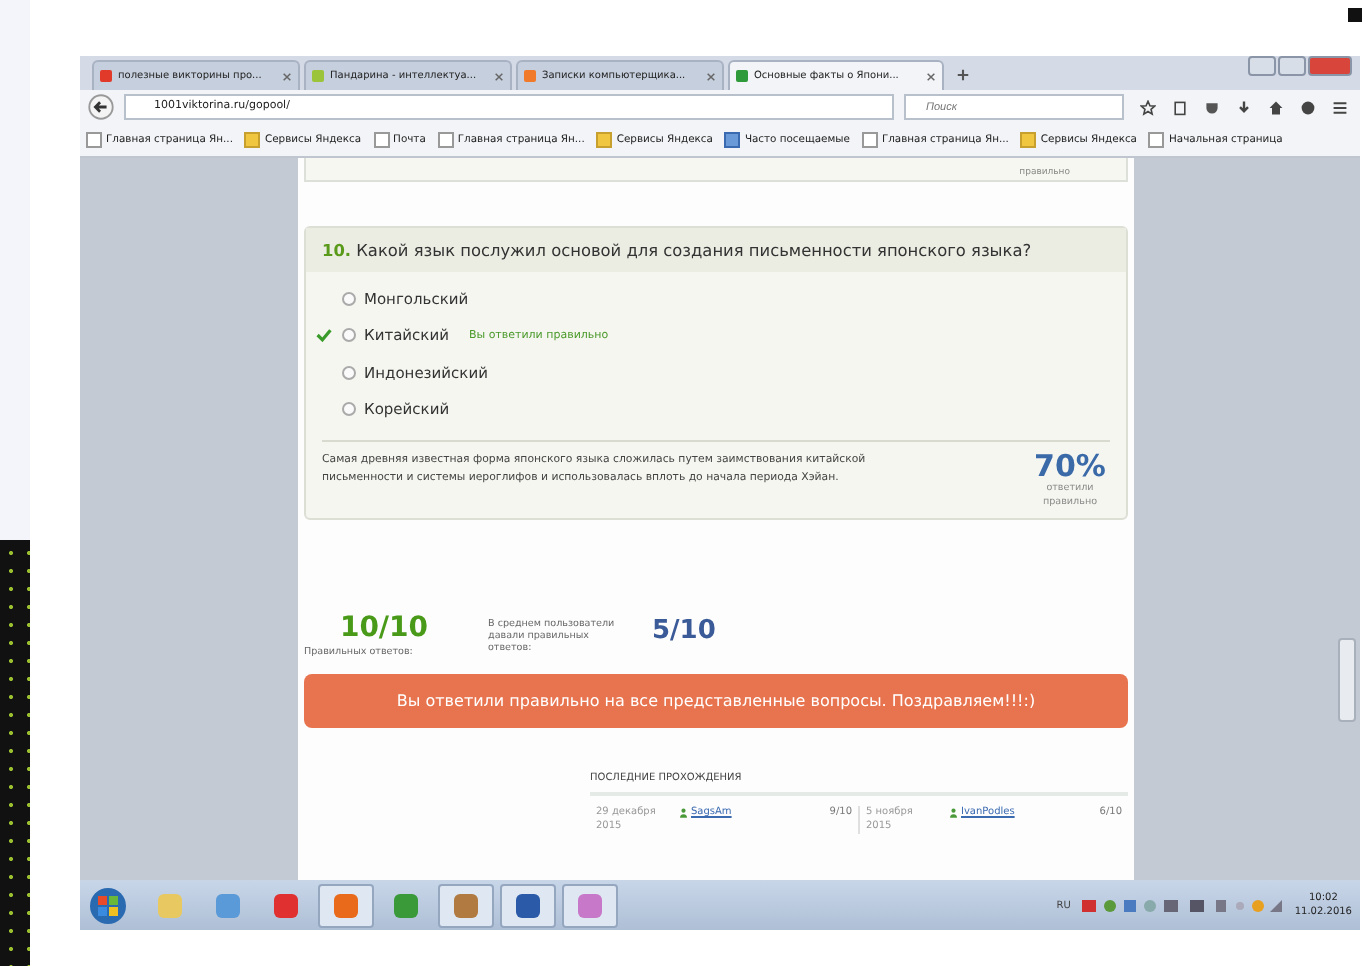  Describe the element at coordinates (1276, 107) in the screenshot. I see `home-icon` at that location.